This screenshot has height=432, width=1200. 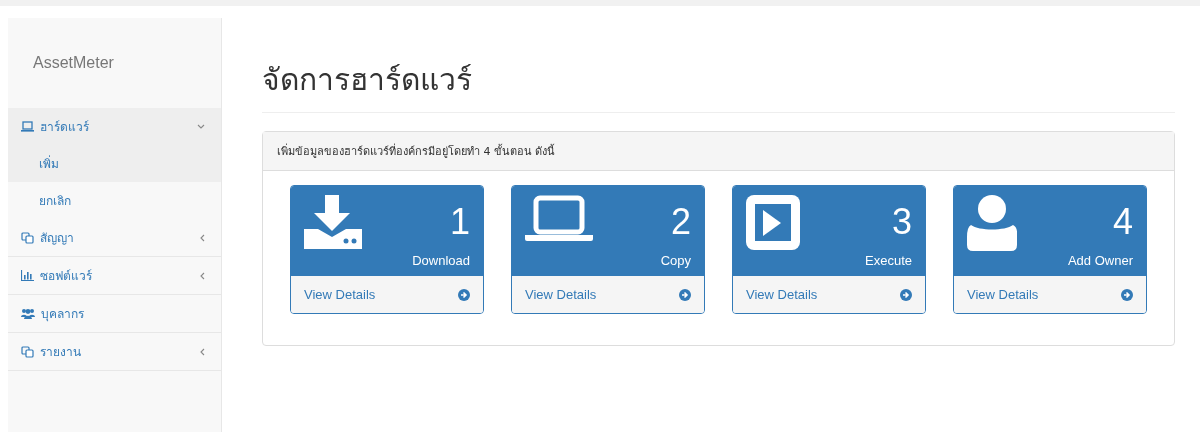 I want to click on sidebar-item-label: สัญญา, so click(x=57, y=238).